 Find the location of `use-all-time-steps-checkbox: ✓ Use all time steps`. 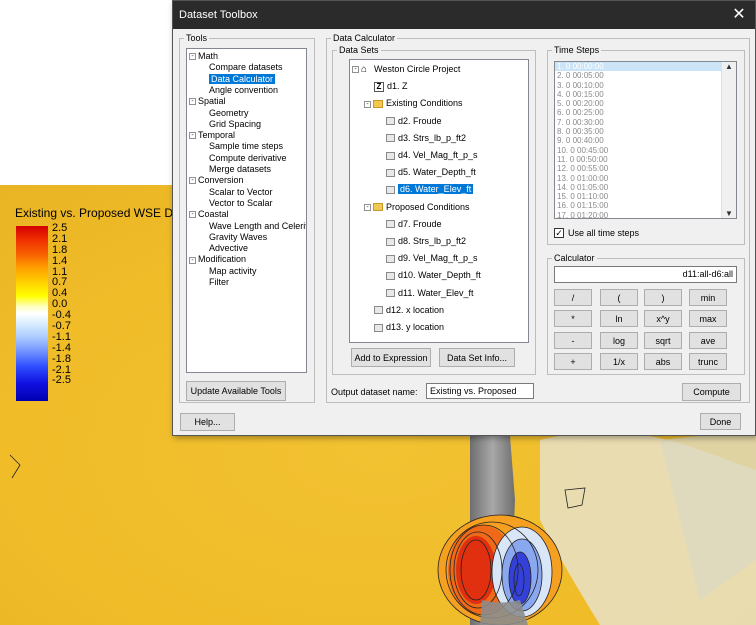

use-all-time-steps-checkbox: ✓ Use all time steps is located at coordinates (596, 233).